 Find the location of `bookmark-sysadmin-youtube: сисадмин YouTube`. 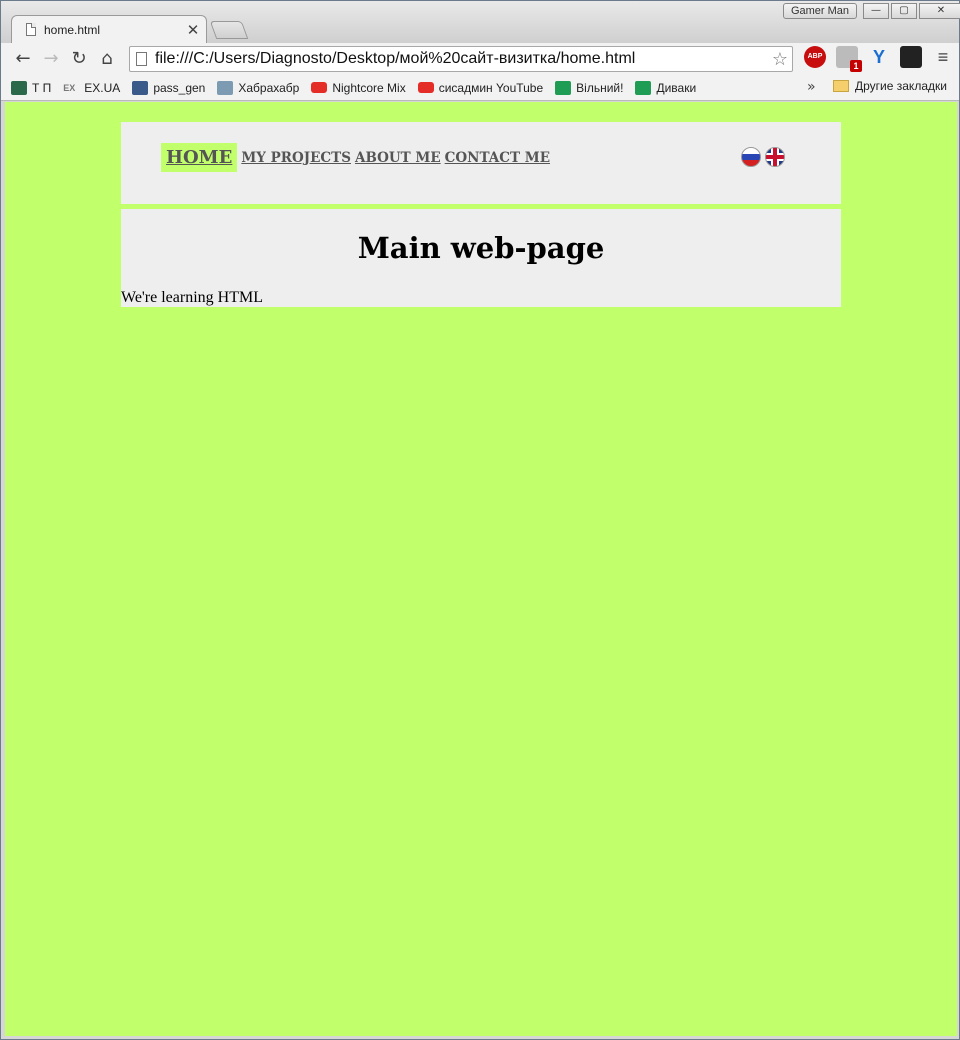

bookmark-sysadmin-youtube: сисадмин YouTube is located at coordinates (480, 87).